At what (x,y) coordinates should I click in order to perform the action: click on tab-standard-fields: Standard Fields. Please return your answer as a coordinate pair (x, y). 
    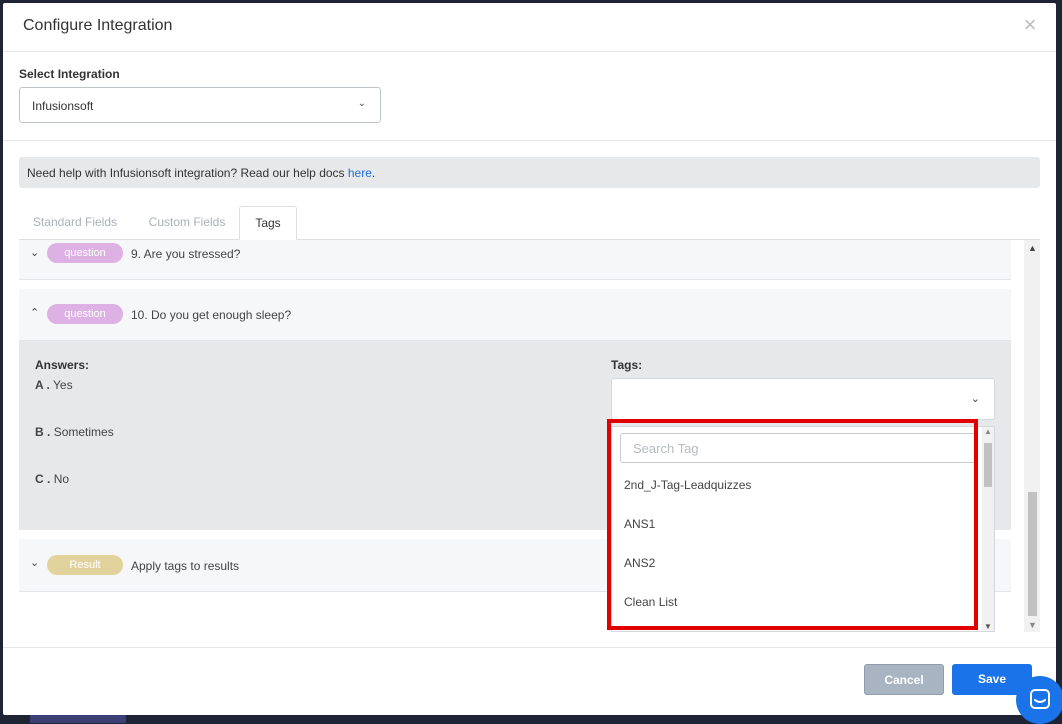
    Looking at the image, I should click on (75, 222).